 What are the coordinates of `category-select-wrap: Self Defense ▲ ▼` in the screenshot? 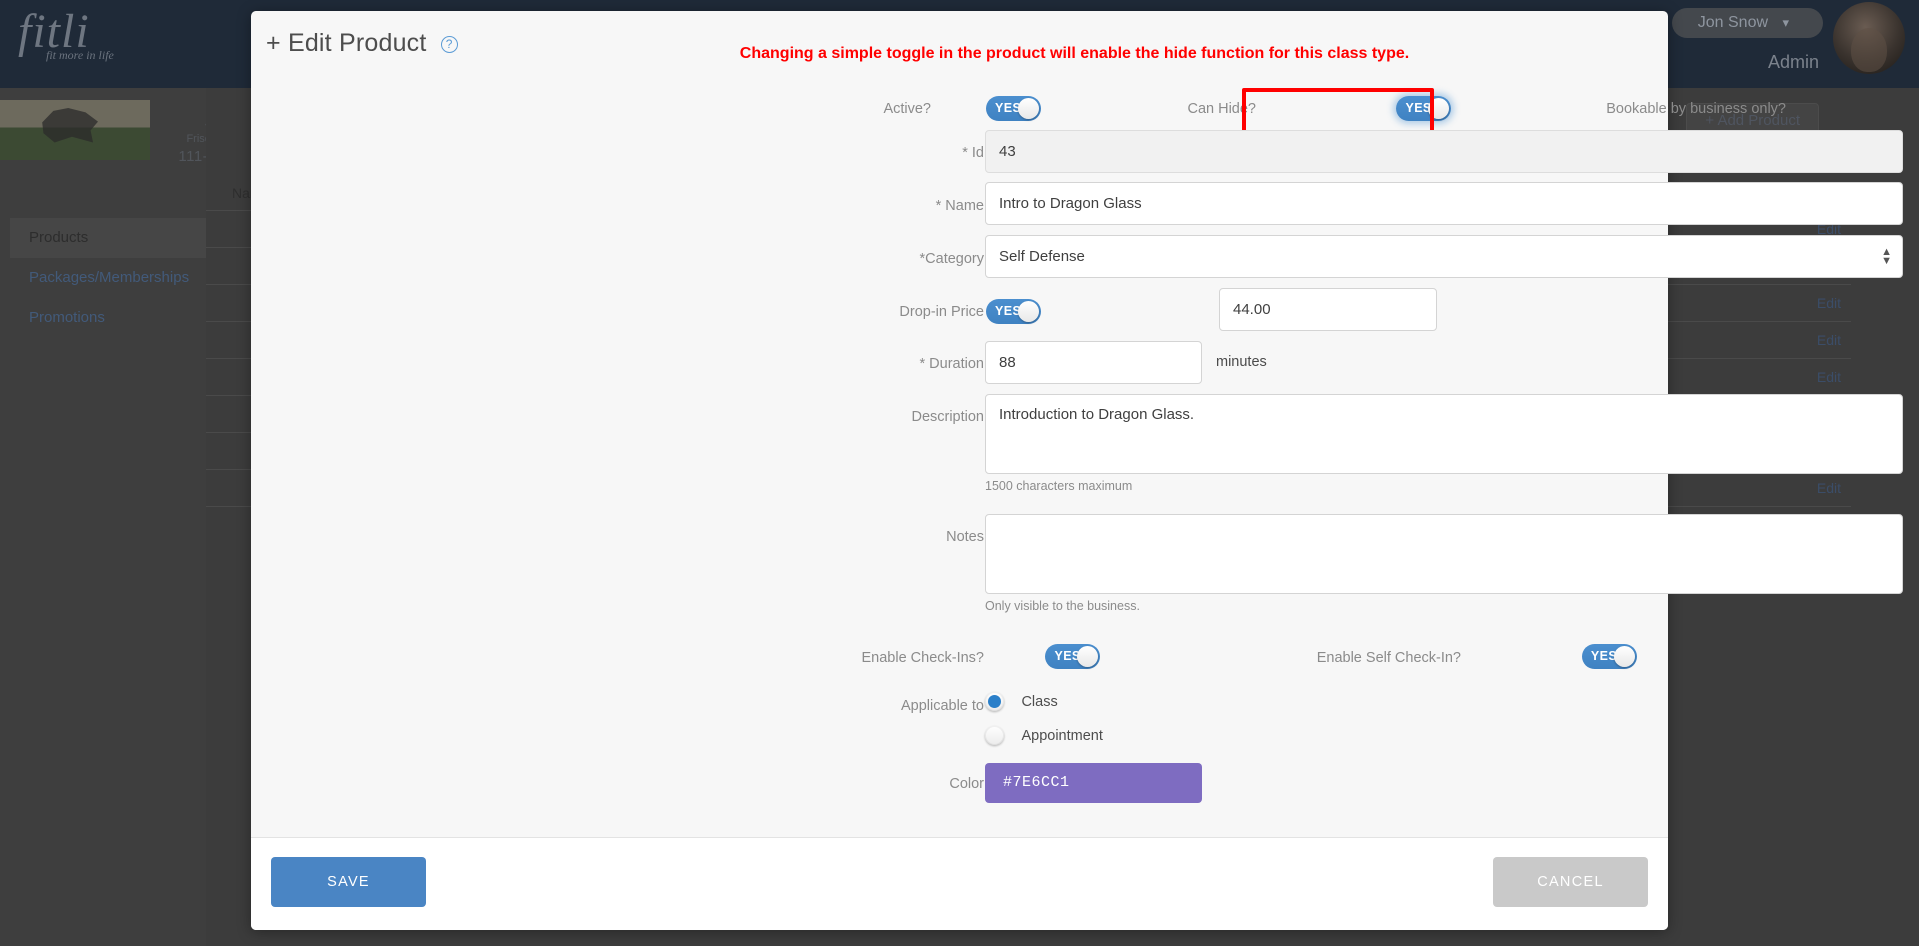 It's located at (1444, 256).